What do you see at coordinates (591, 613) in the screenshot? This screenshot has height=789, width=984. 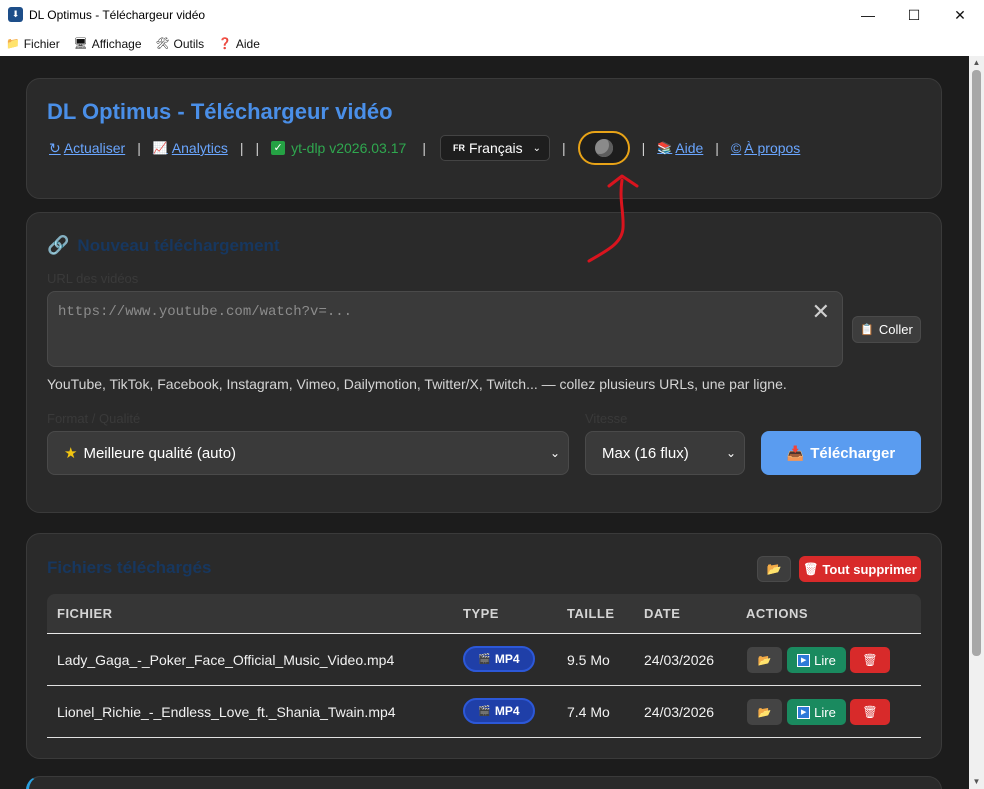 I see `column-header: TAILLE` at bounding box center [591, 613].